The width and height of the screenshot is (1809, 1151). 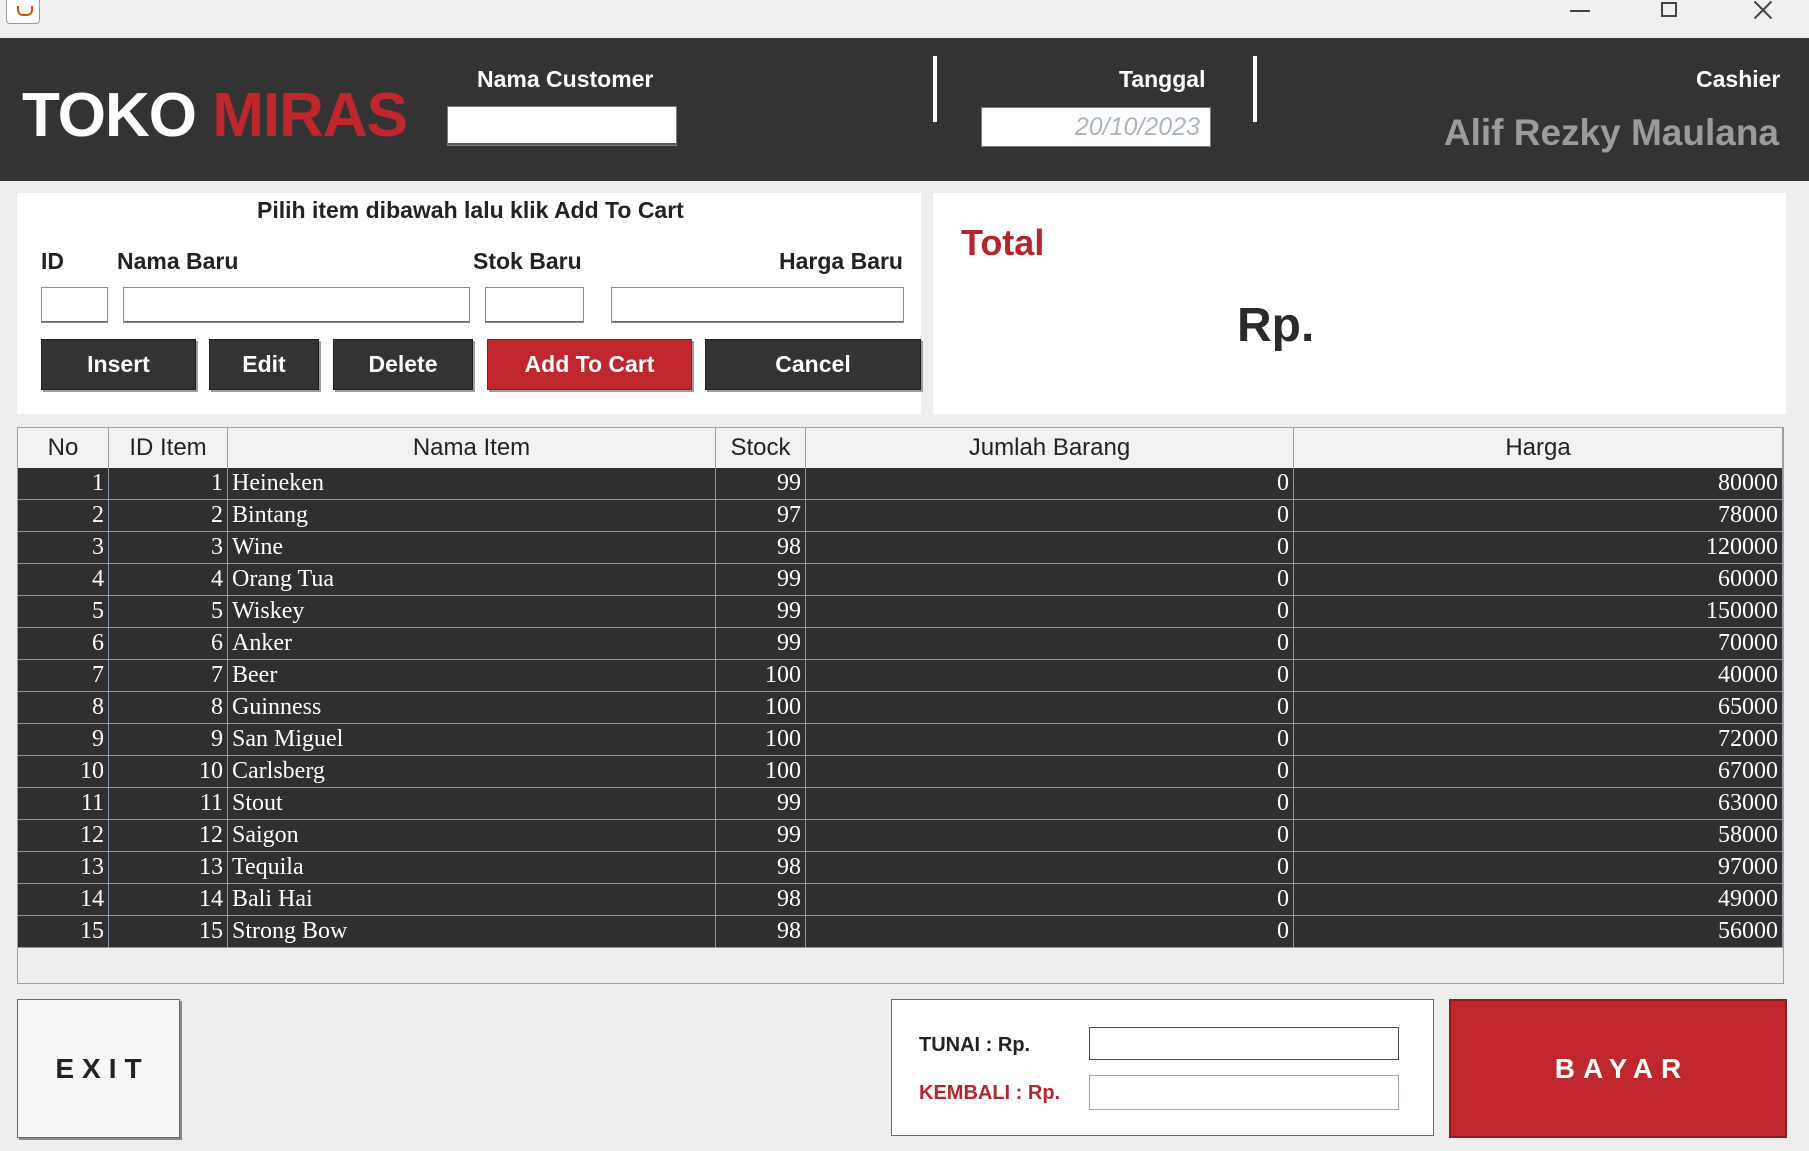 I want to click on column-header-id-item: ID Item, so click(x=168, y=448).